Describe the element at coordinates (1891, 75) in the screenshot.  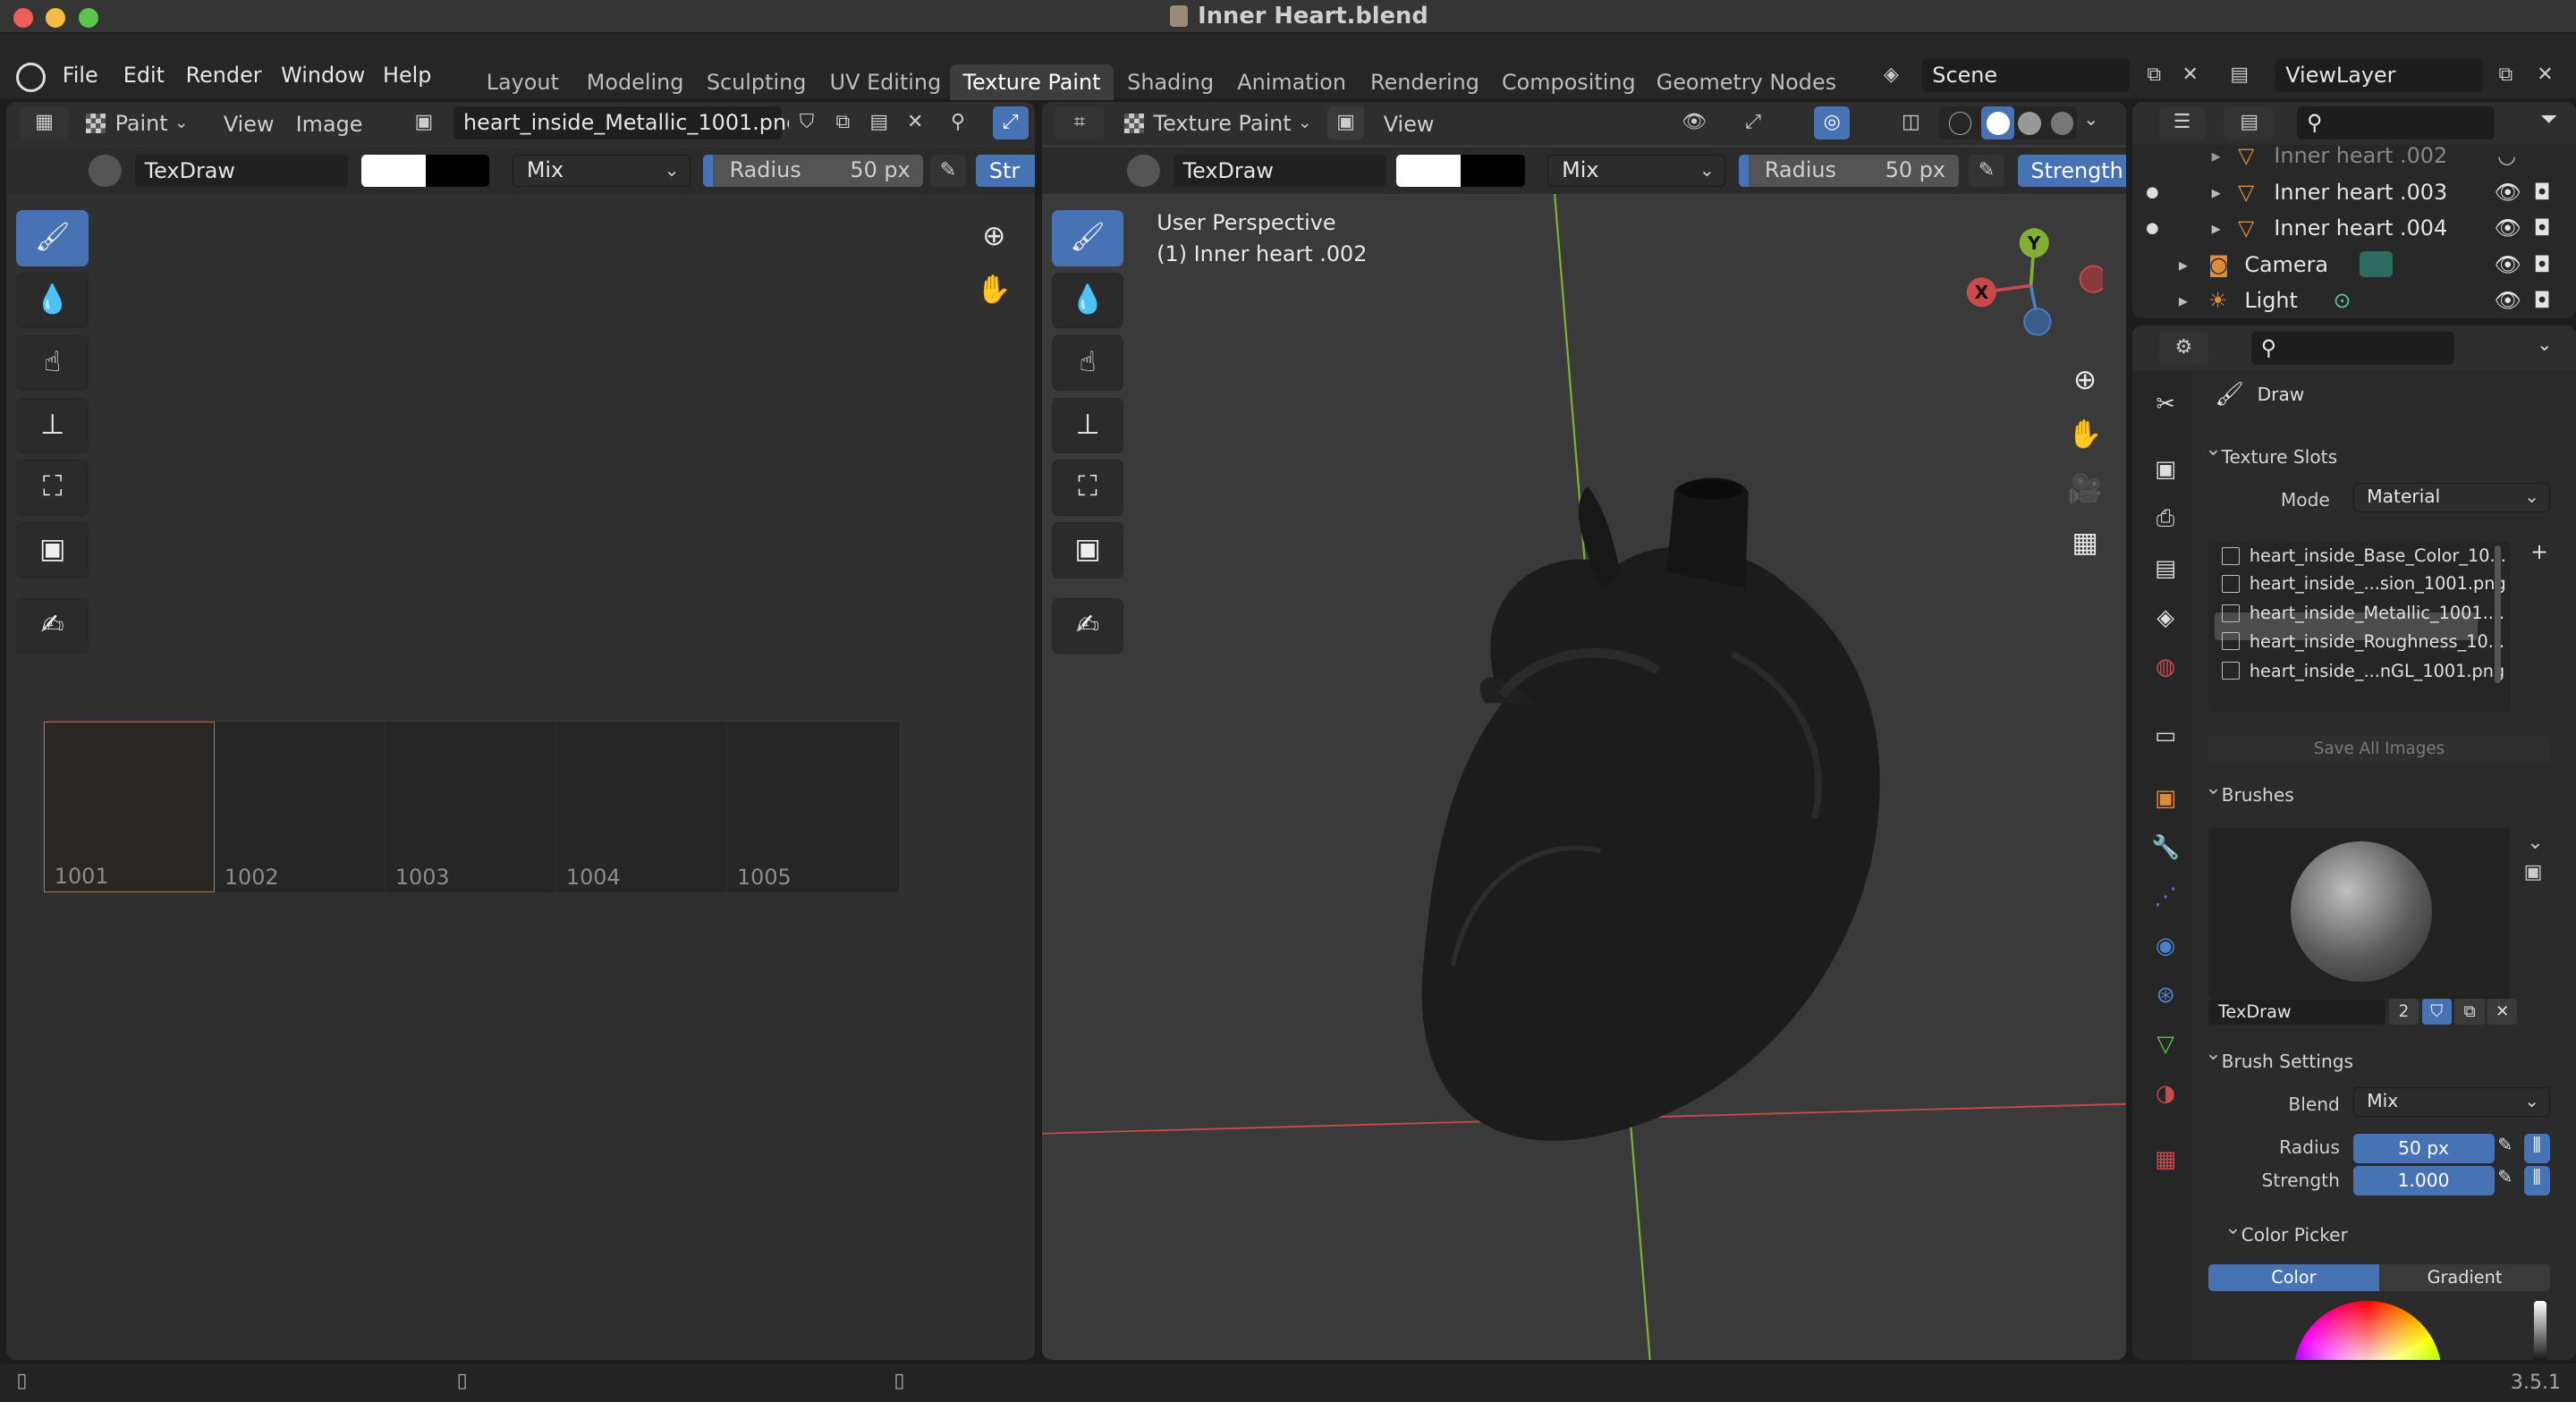
I see `scene-selector-icon: ◈` at that location.